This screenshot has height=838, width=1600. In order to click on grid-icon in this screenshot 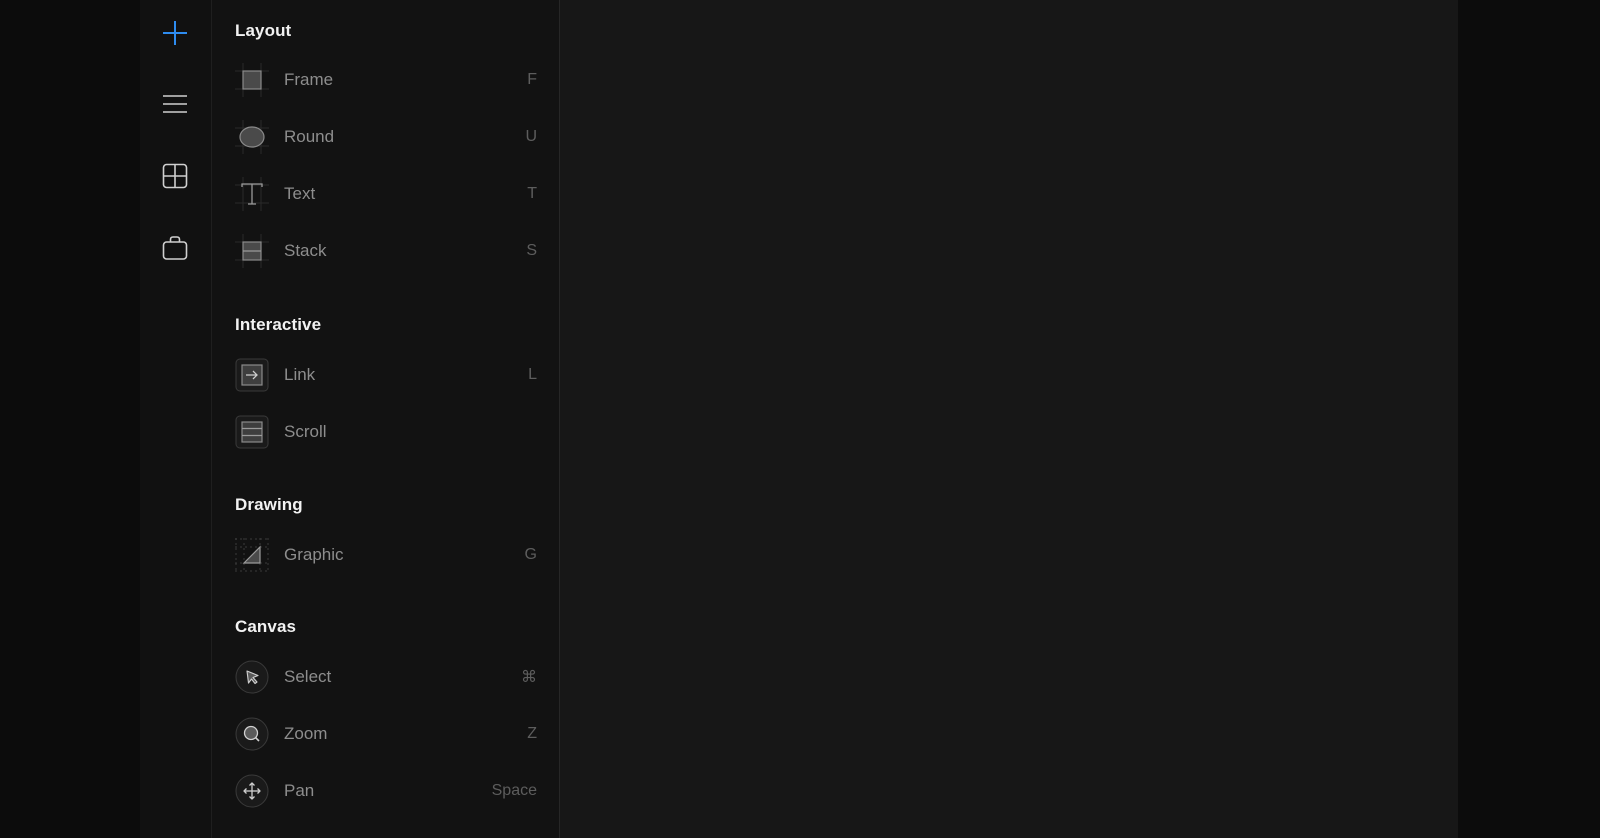, I will do `click(175, 176)`.